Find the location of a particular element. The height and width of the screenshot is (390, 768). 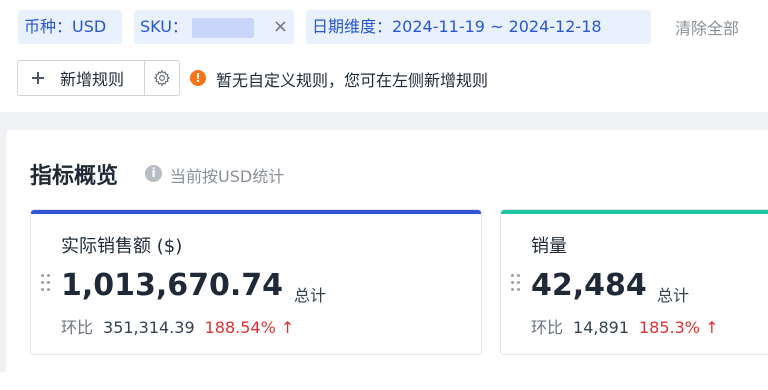

rule-settings-button is located at coordinates (162, 78).